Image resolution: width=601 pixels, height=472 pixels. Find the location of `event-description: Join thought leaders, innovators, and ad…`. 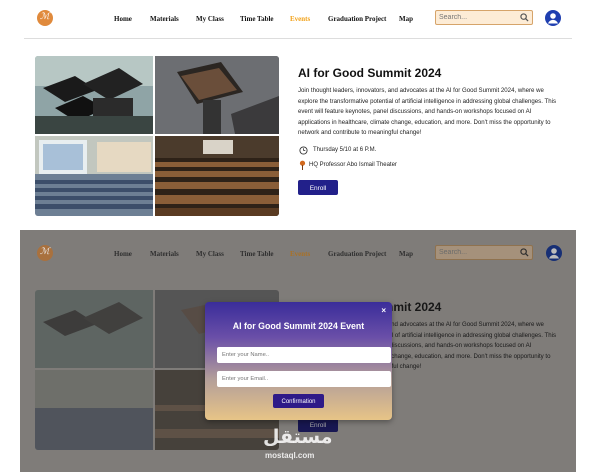

event-description: Join thought leaders, innovators, and ad… is located at coordinates (427, 112).